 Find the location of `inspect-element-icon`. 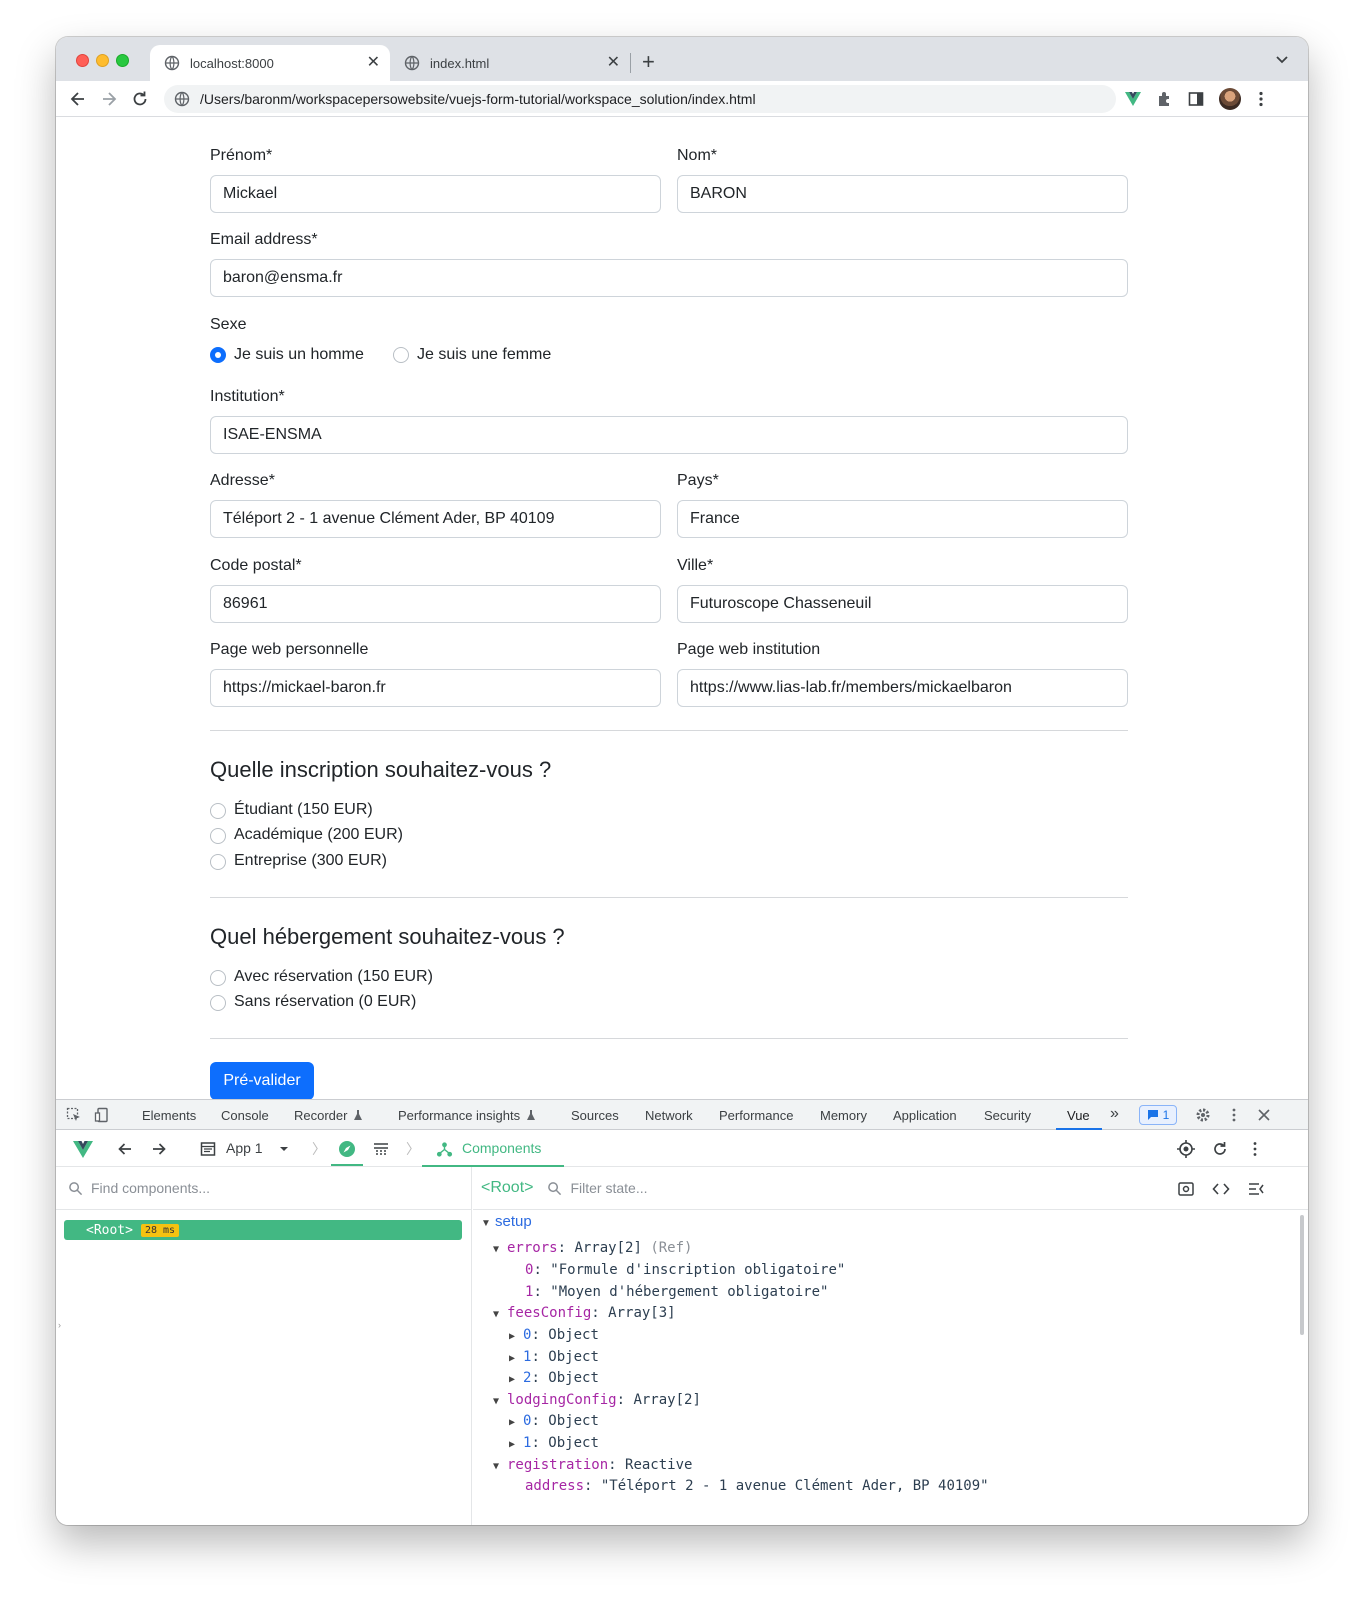

inspect-element-icon is located at coordinates (74, 1115).